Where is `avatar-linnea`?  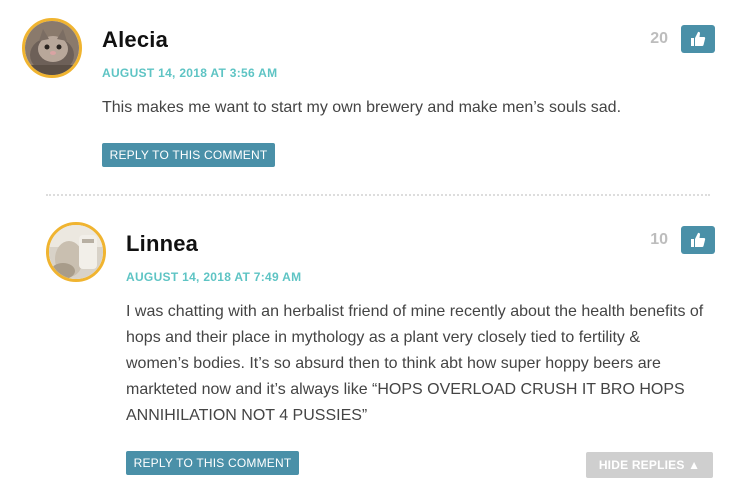 avatar-linnea is located at coordinates (76, 252).